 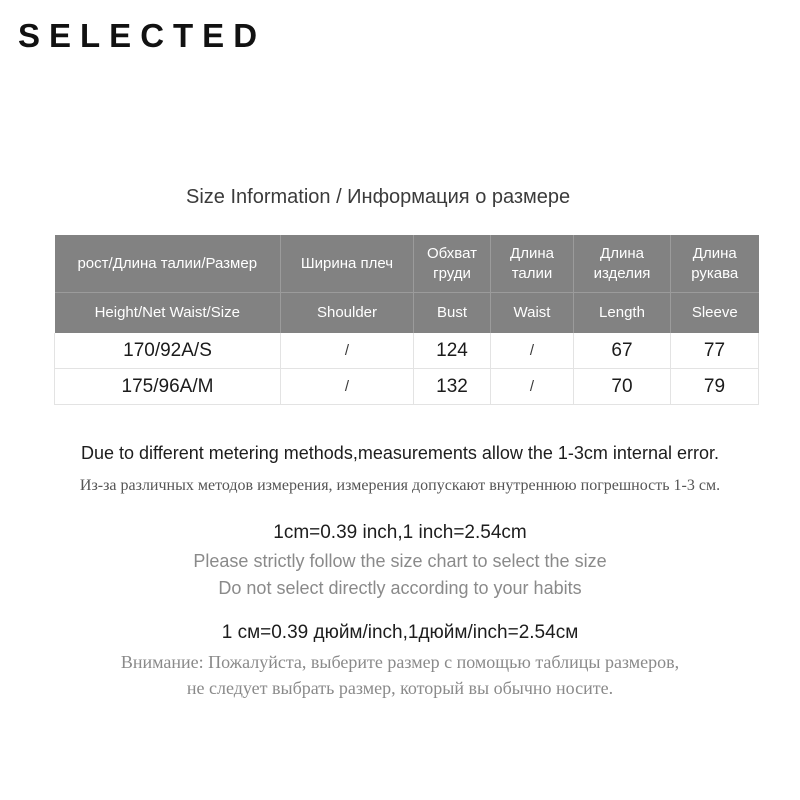 I want to click on header-cell-bust-ru: Обхват груди, so click(x=452, y=264).